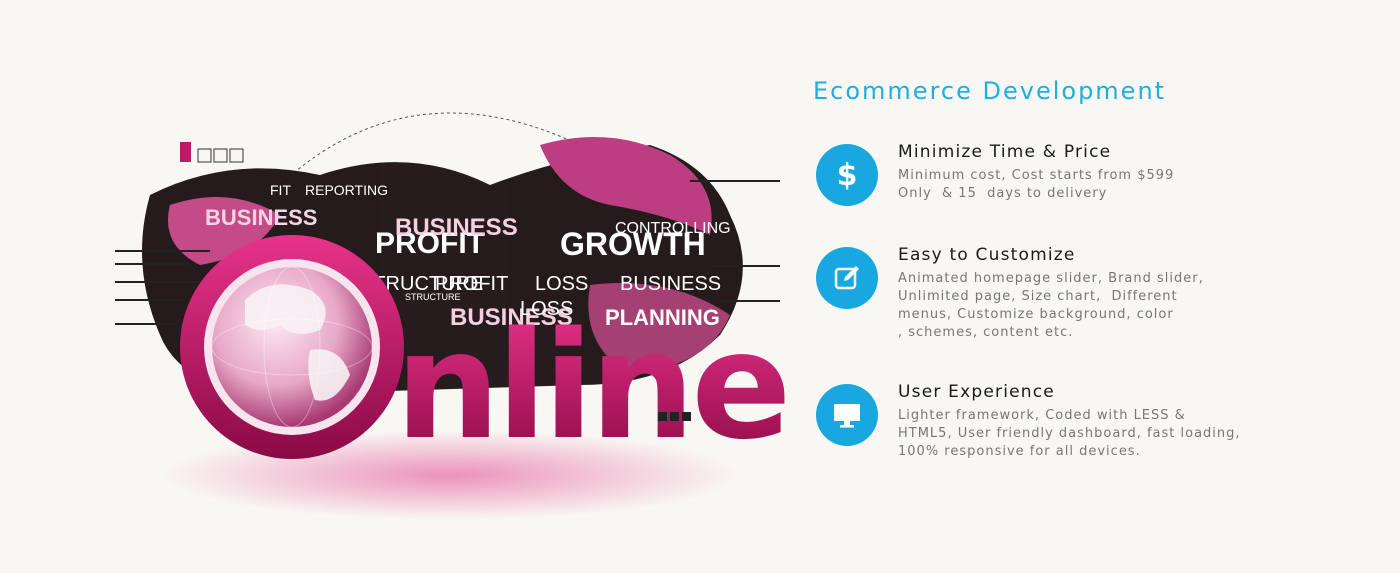 This screenshot has width=1400, height=573. What do you see at coordinates (212, 152) in the screenshot?
I see `tool-icons` at bounding box center [212, 152].